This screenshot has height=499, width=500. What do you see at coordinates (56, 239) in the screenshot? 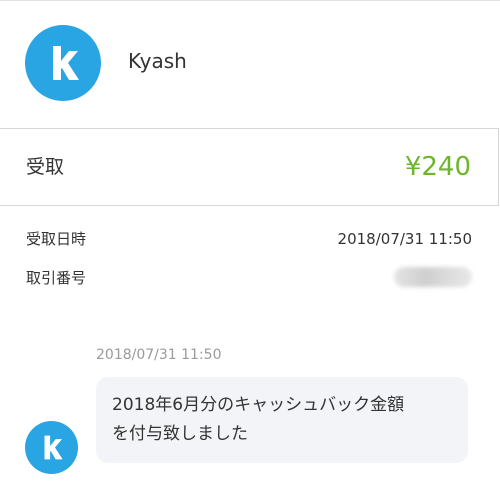
I see `received-datetime-label: 受取日時` at bounding box center [56, 239].